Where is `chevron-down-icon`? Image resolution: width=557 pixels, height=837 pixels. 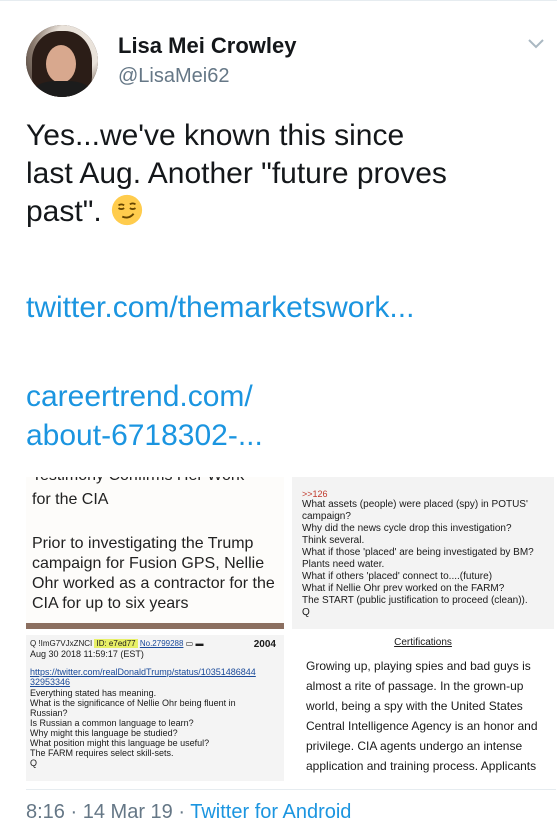 chevron-down-icon is located at coordinates (536, 44).